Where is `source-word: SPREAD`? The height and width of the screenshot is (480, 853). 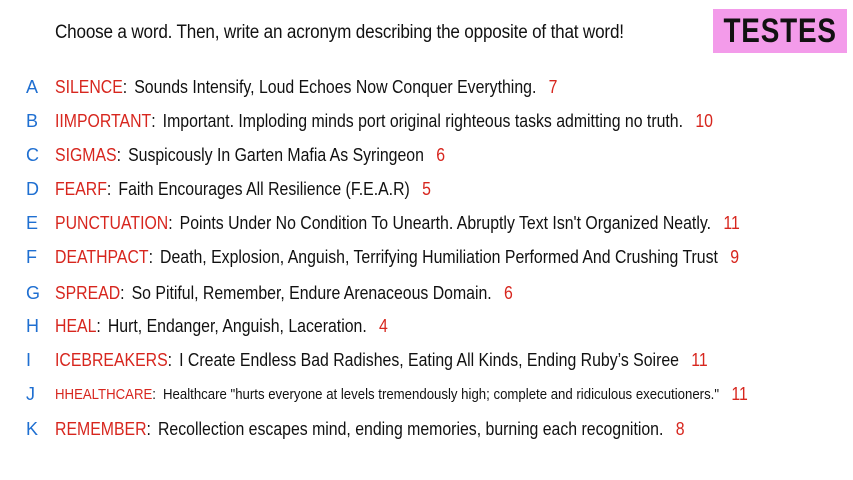
source-word: SPREAD is located at coordinates (88, 292).